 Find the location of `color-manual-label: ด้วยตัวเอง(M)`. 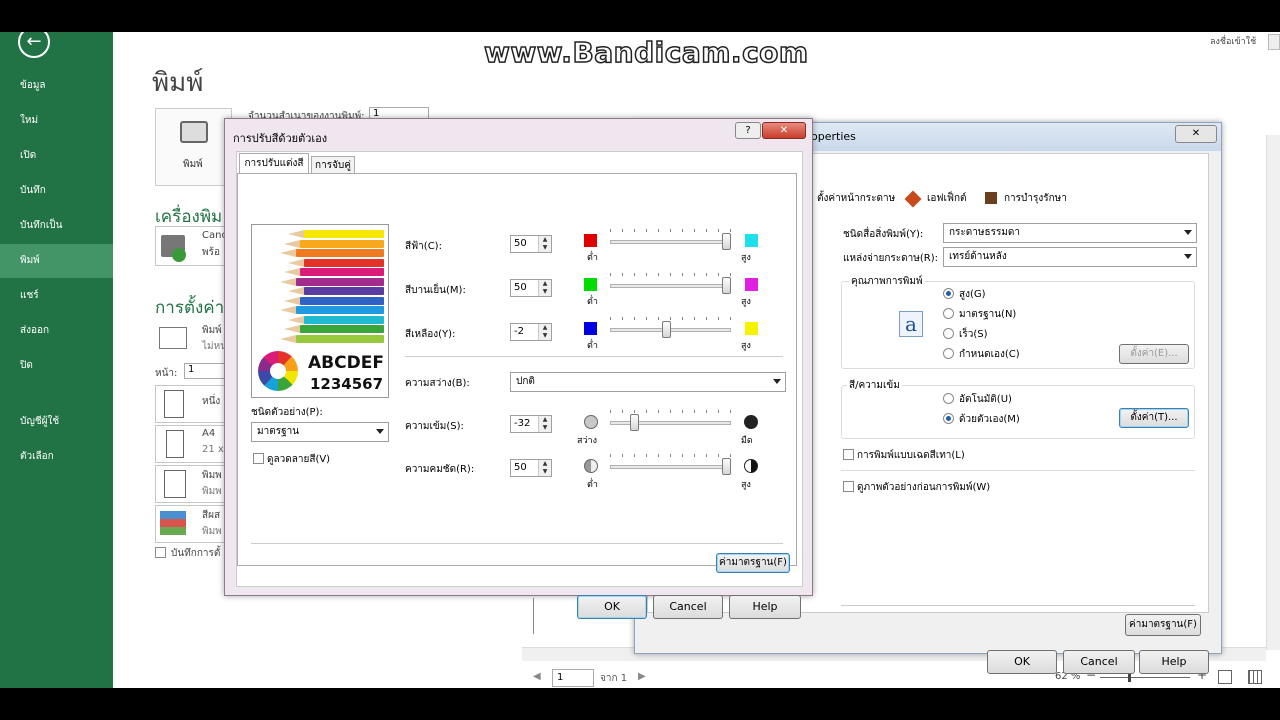

color-manual-label: ด้วยตัวเอง(M) is located at coordinates (989, 419).